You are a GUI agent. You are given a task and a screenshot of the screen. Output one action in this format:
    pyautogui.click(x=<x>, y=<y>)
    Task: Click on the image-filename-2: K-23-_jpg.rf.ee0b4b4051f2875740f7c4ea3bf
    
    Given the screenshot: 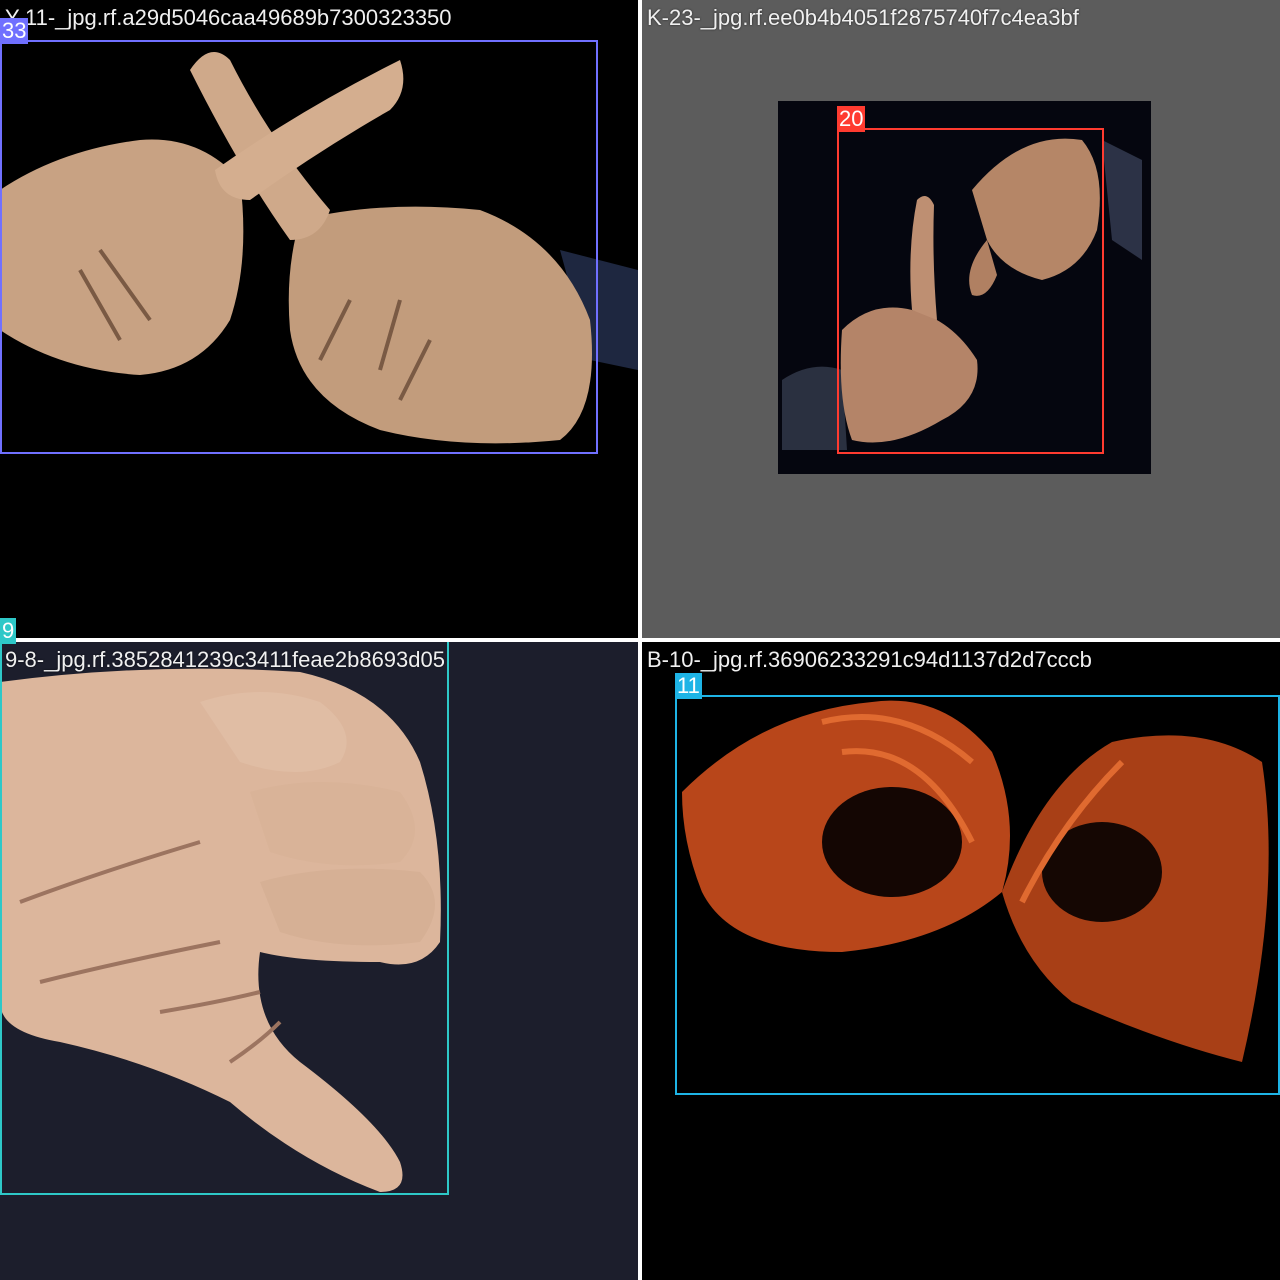 What is the action you would take?
    pyautogui.click(x=863, y=17)
    